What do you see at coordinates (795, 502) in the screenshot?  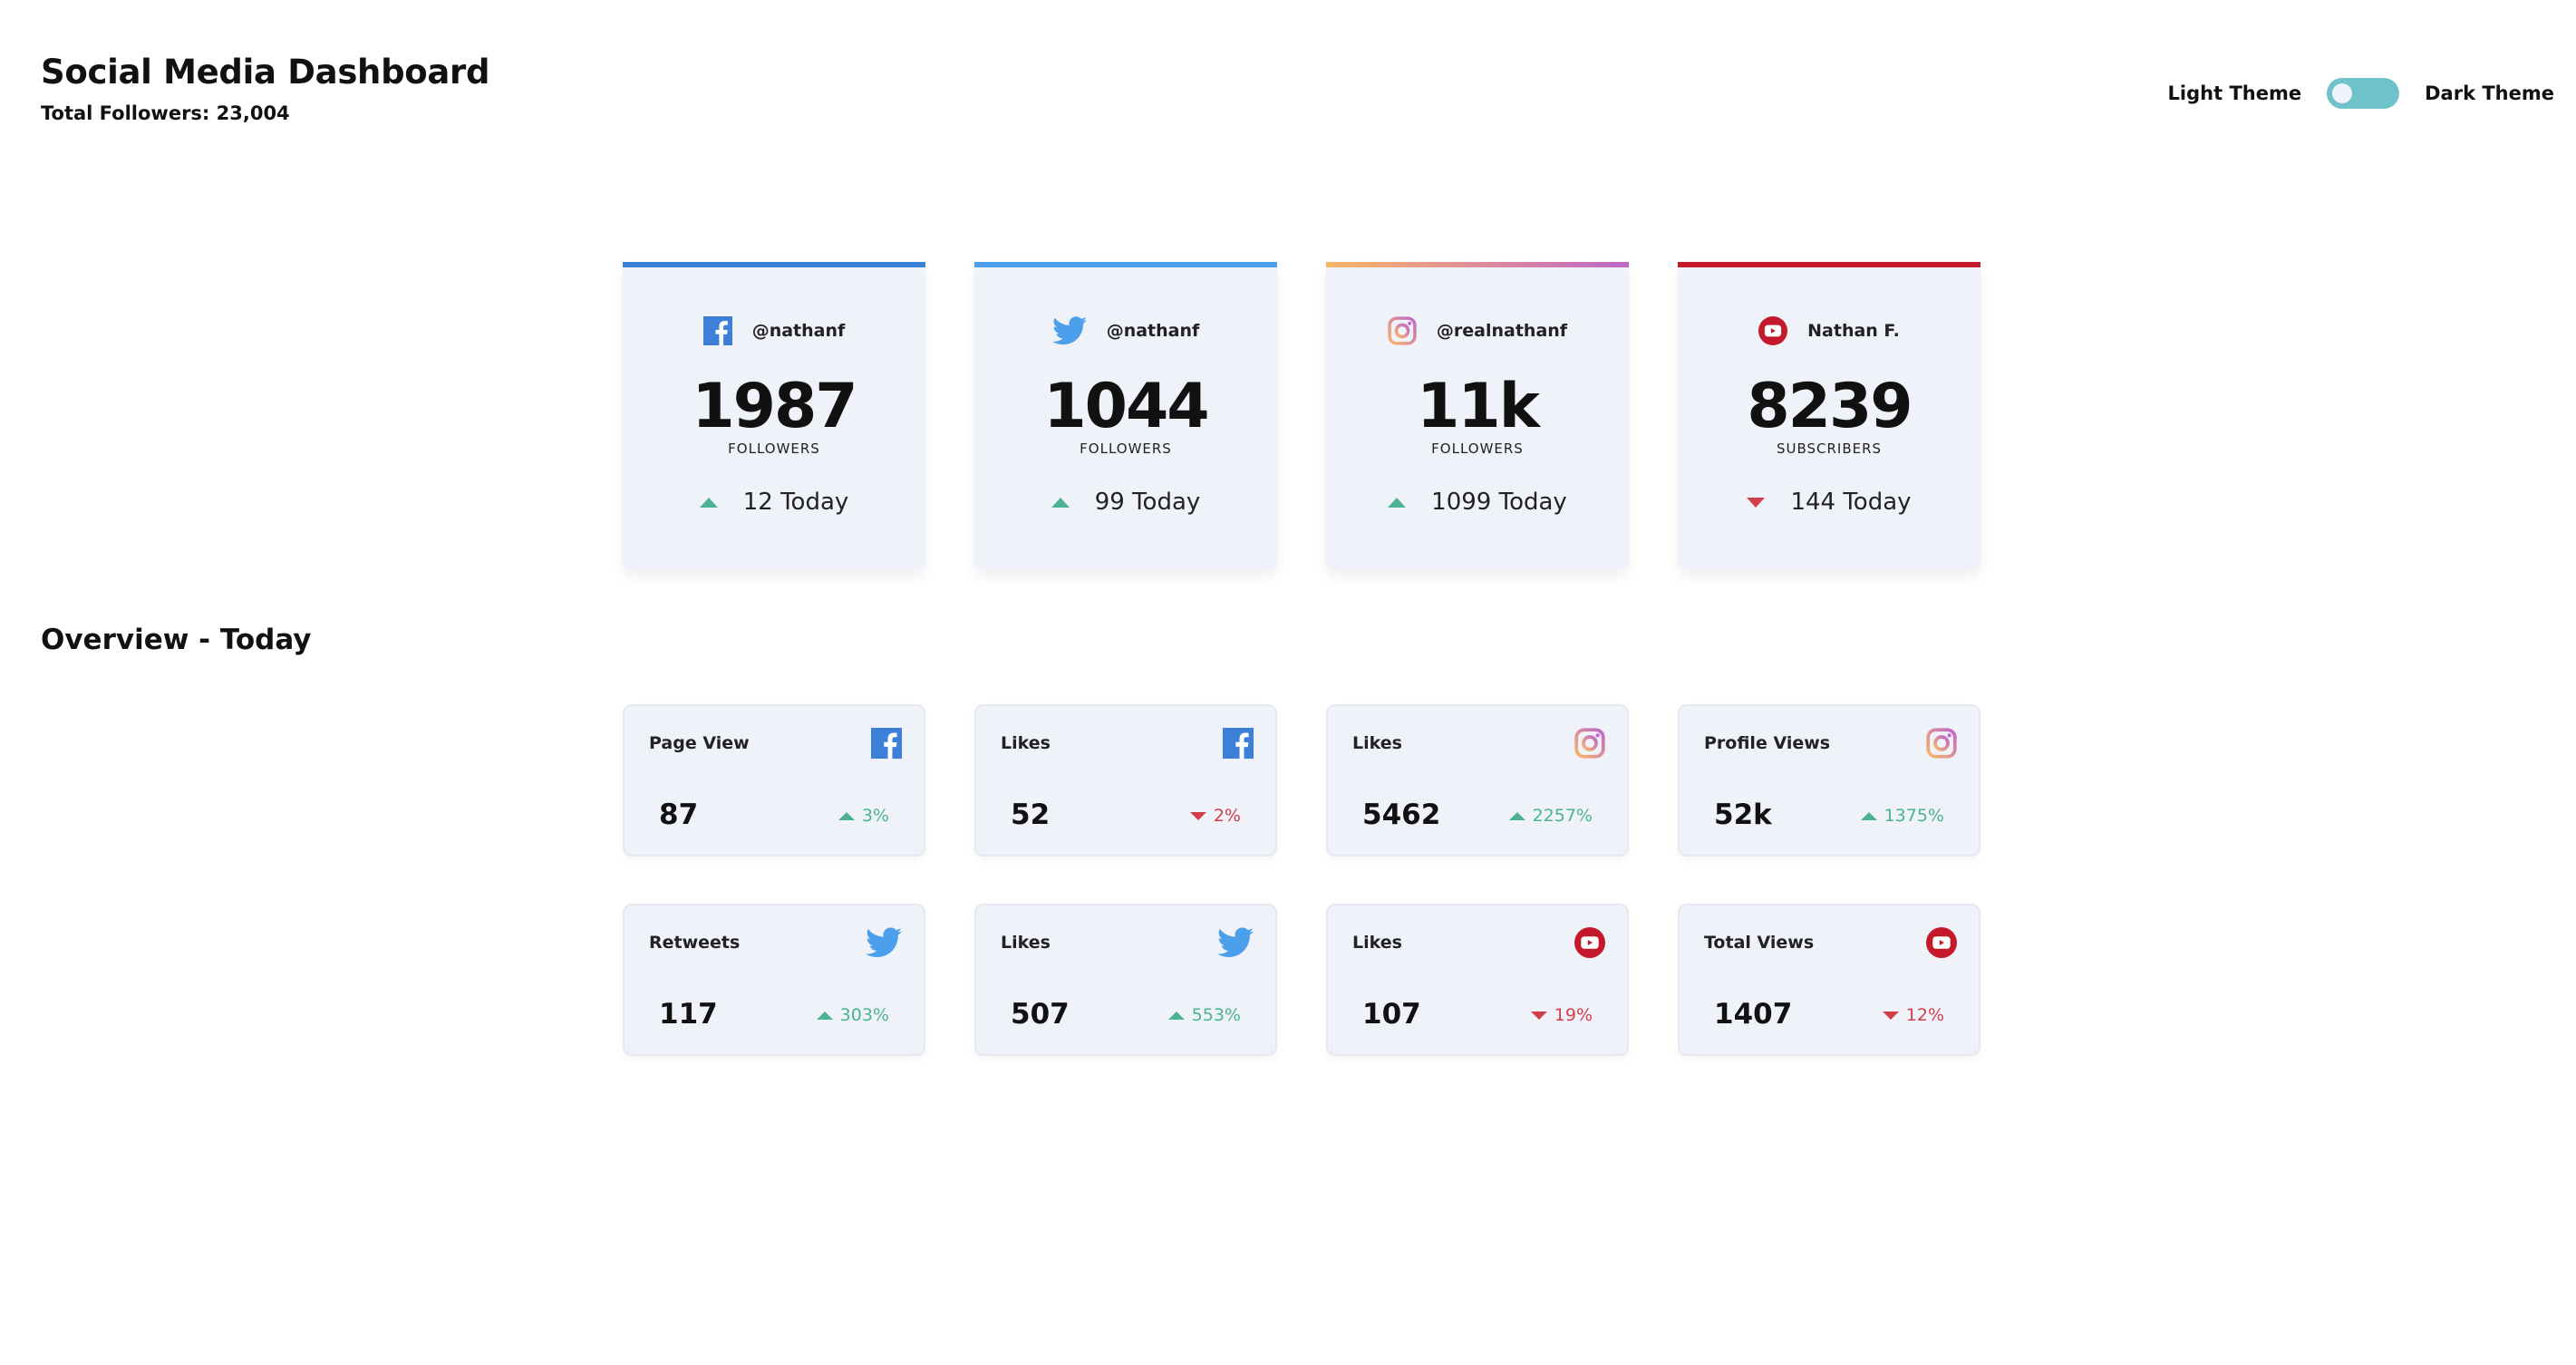 I see `today-change: 12 Today` at bounding box center [795, 502].